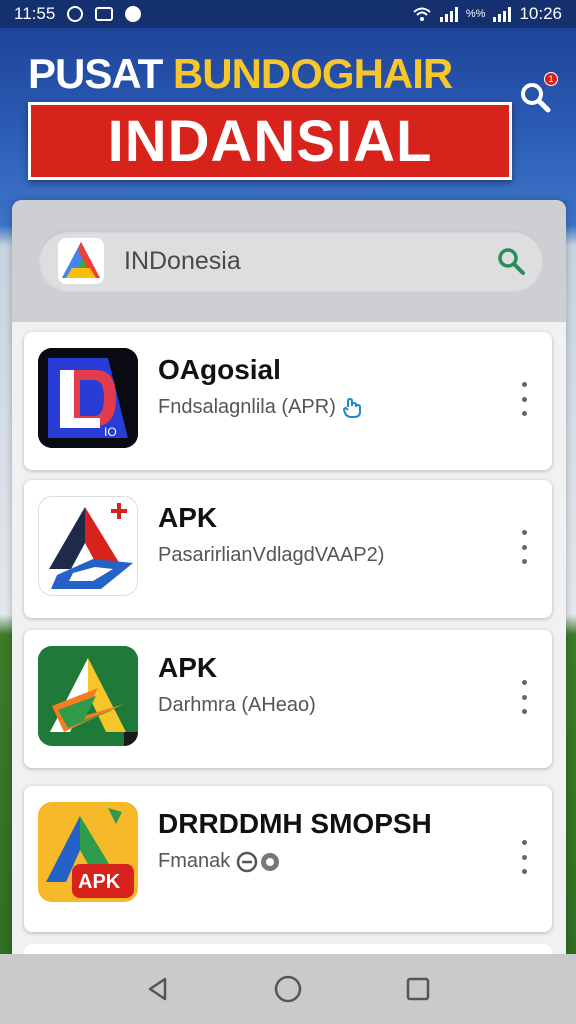 Image resolution: width=576 pixels, height=1024 pixels. Describe the element at coordinates (247, 407) in the screenshot. I see `app-description-text: Fndsalagnlila (APR)` at that location.